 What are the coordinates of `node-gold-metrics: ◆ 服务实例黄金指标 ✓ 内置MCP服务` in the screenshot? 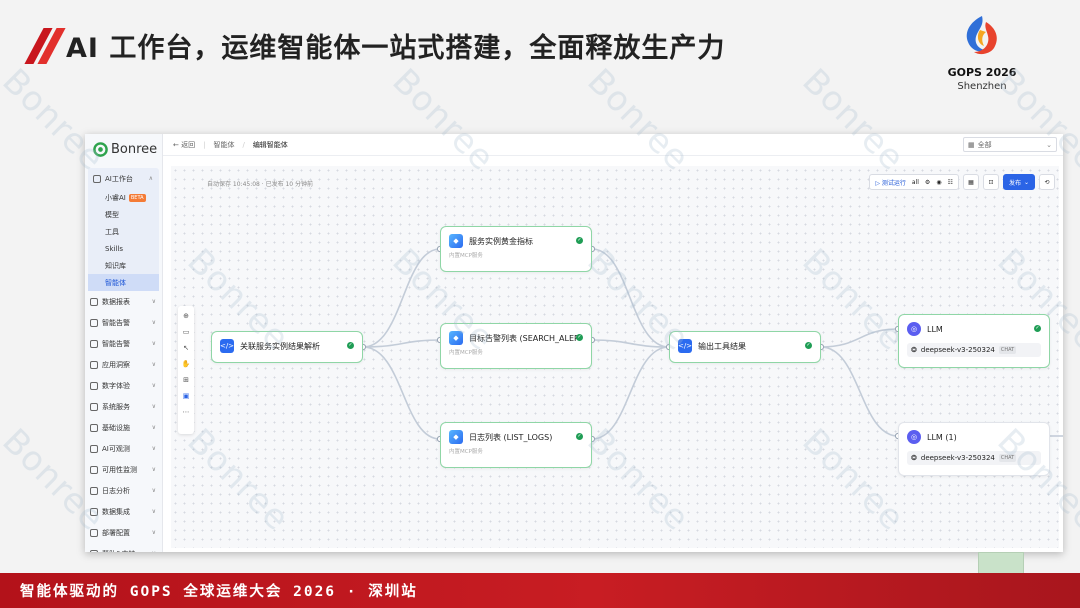 It's located at (516, 249).